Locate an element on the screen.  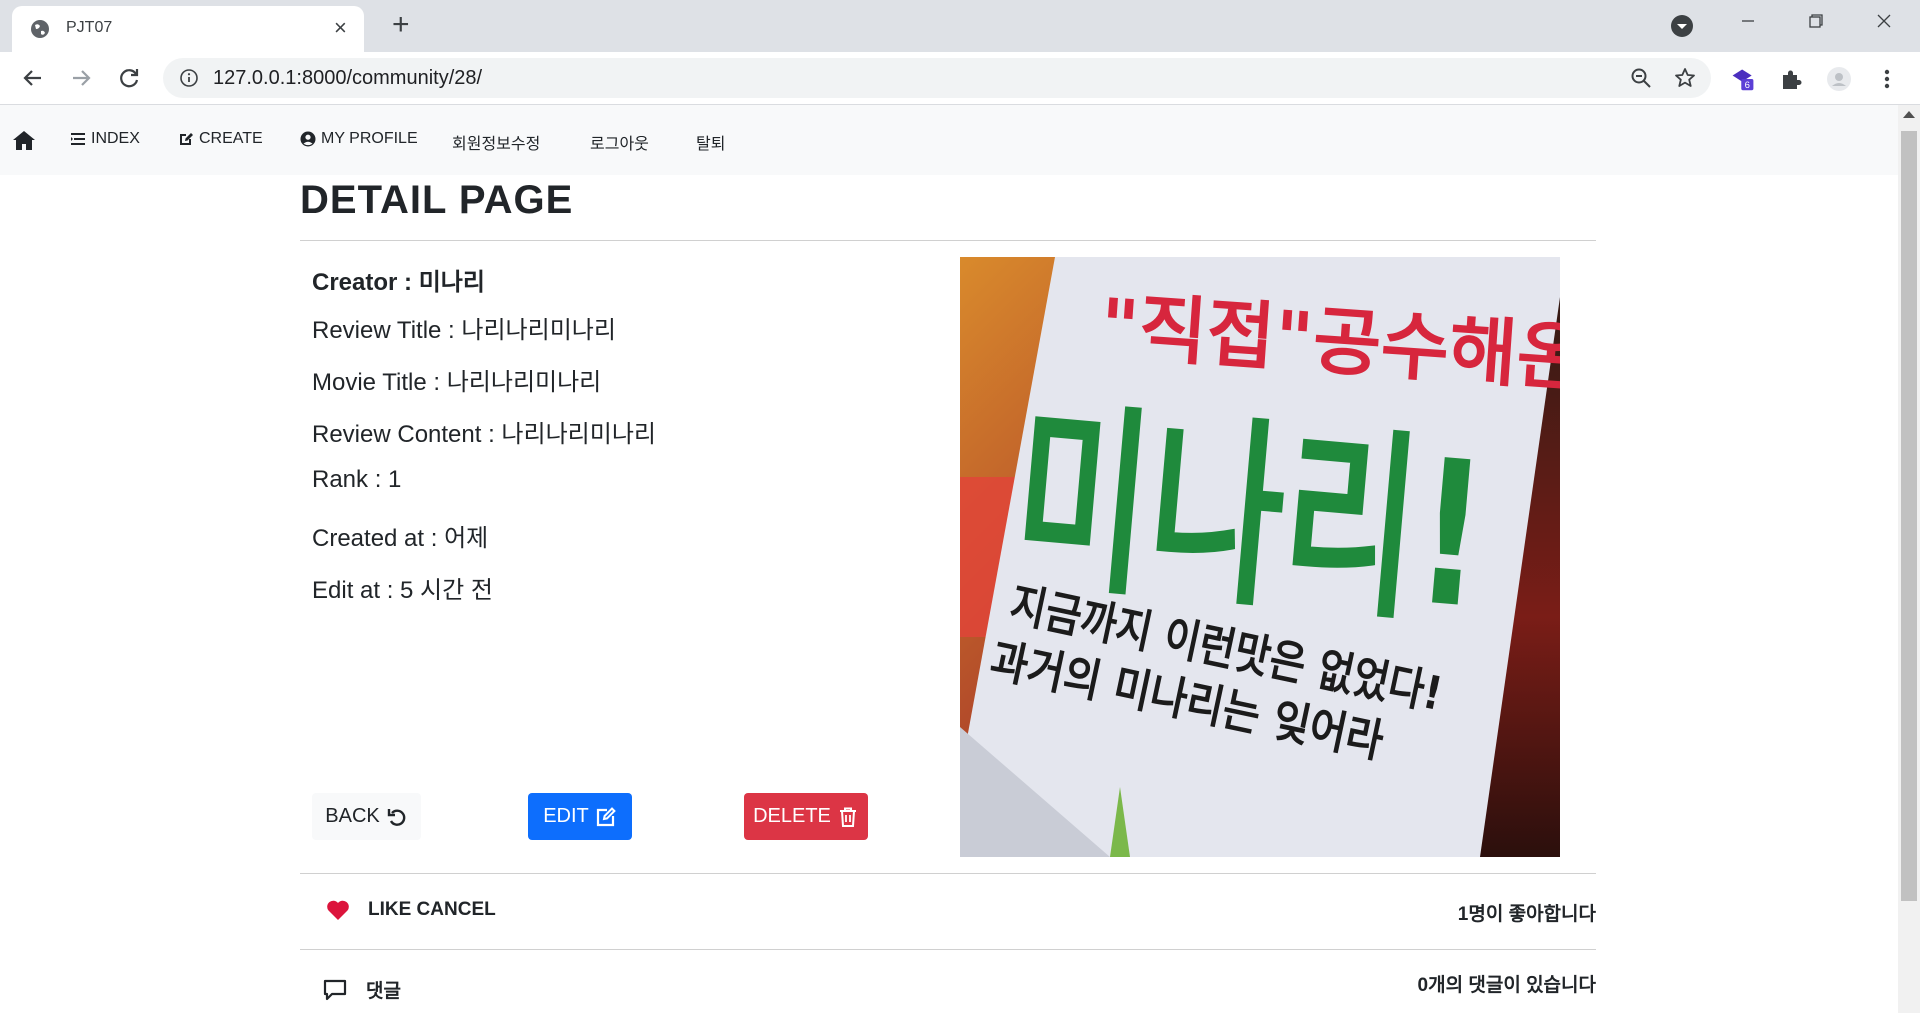
back-button-label: BACK is located at coordinates (352, 816).